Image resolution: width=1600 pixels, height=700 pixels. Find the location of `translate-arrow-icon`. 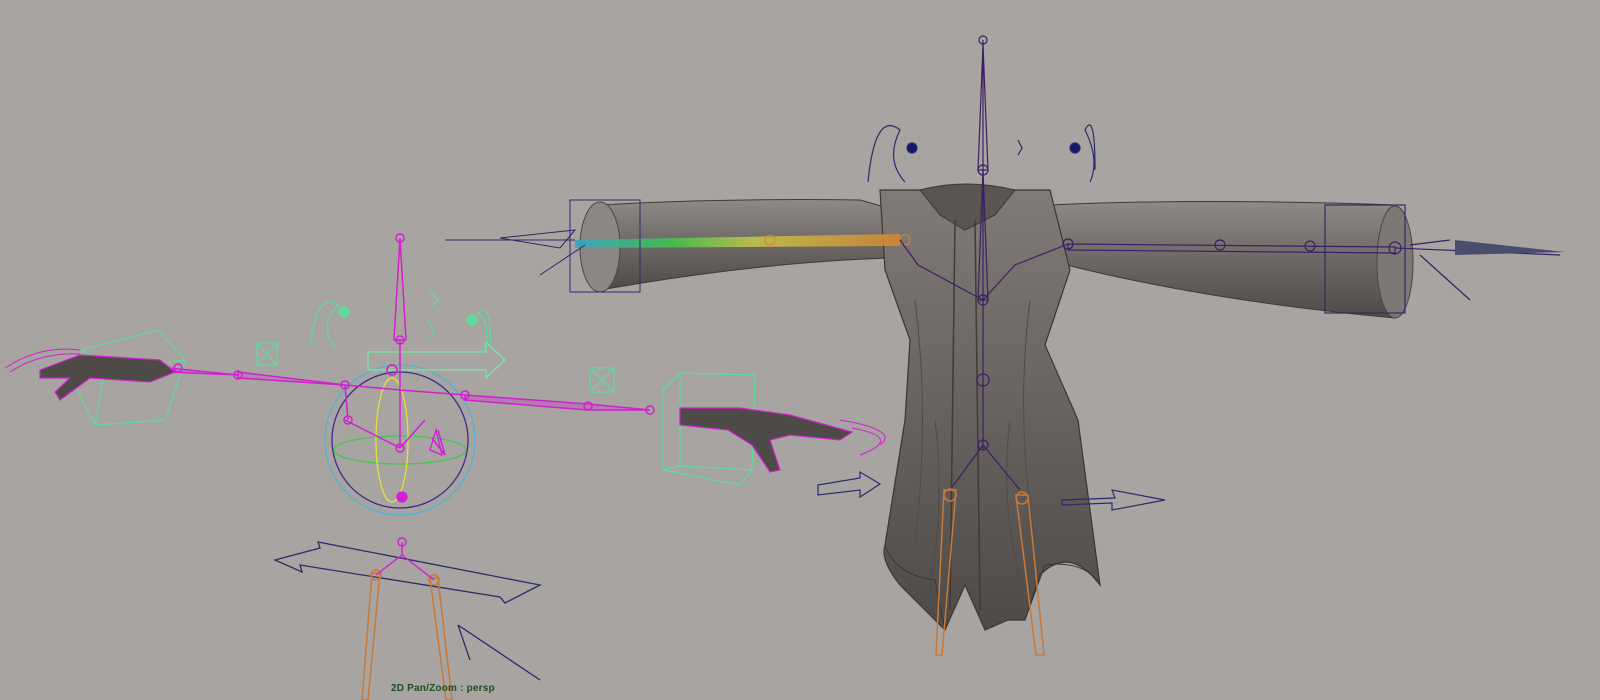

translate-arrow-icon is located at coordinates (407, 611).